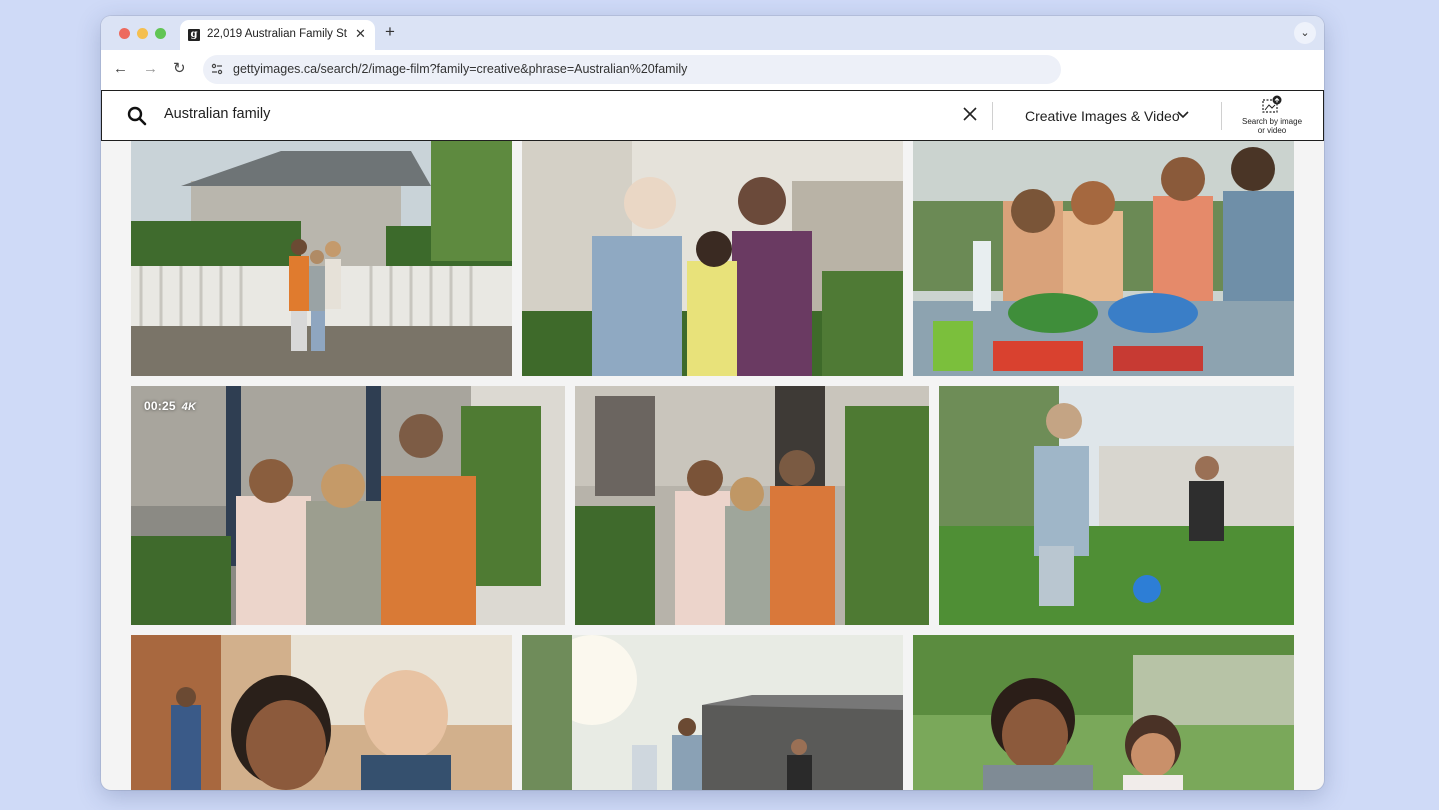  I want to click on family-porch-video-still, so click(348, 505).